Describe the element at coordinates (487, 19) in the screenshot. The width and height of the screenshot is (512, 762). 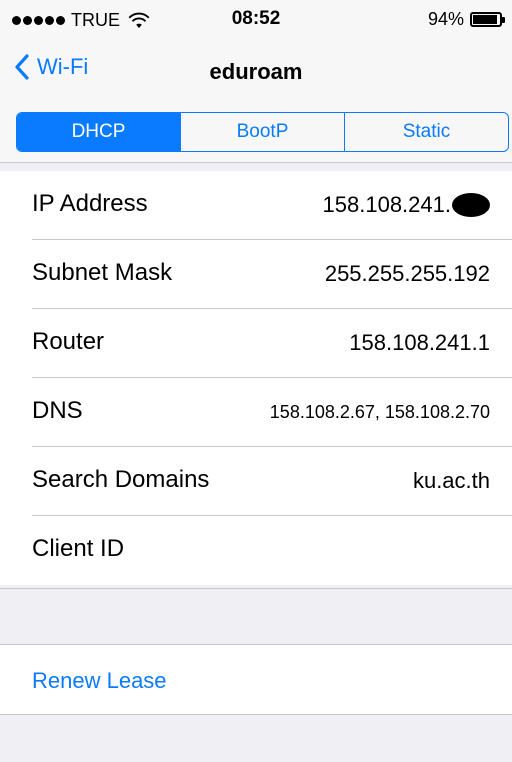
I see `battery-icon` at that location.